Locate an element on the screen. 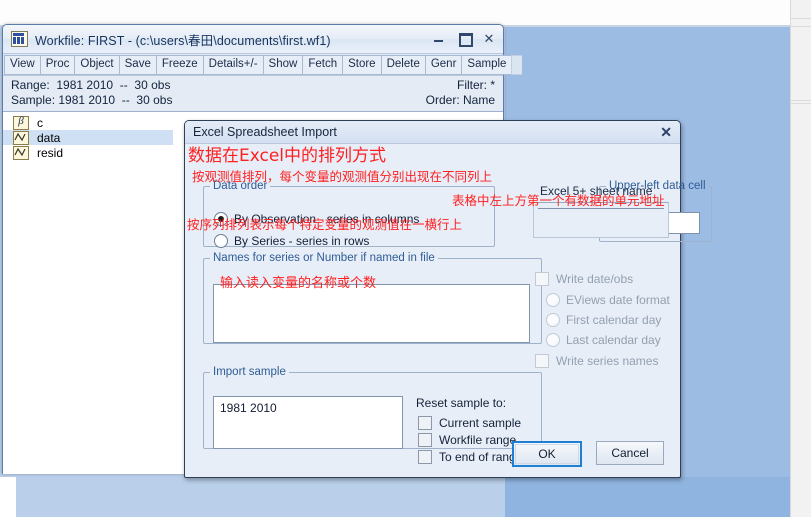  range-label: Range: 1981 2010 -- 30 obs is located at coordinates (91, 85).